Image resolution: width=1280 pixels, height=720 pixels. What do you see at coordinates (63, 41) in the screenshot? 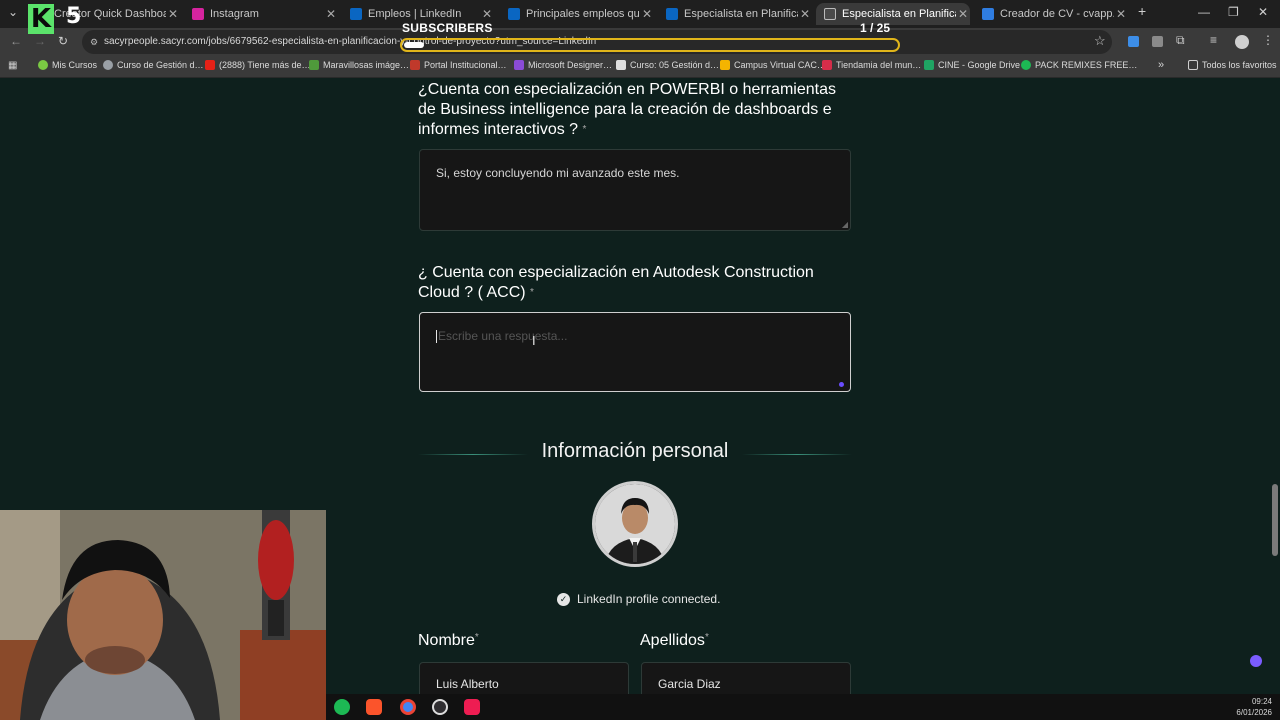
I see `reload-icon: ↻` at bounding box center [63, 41].